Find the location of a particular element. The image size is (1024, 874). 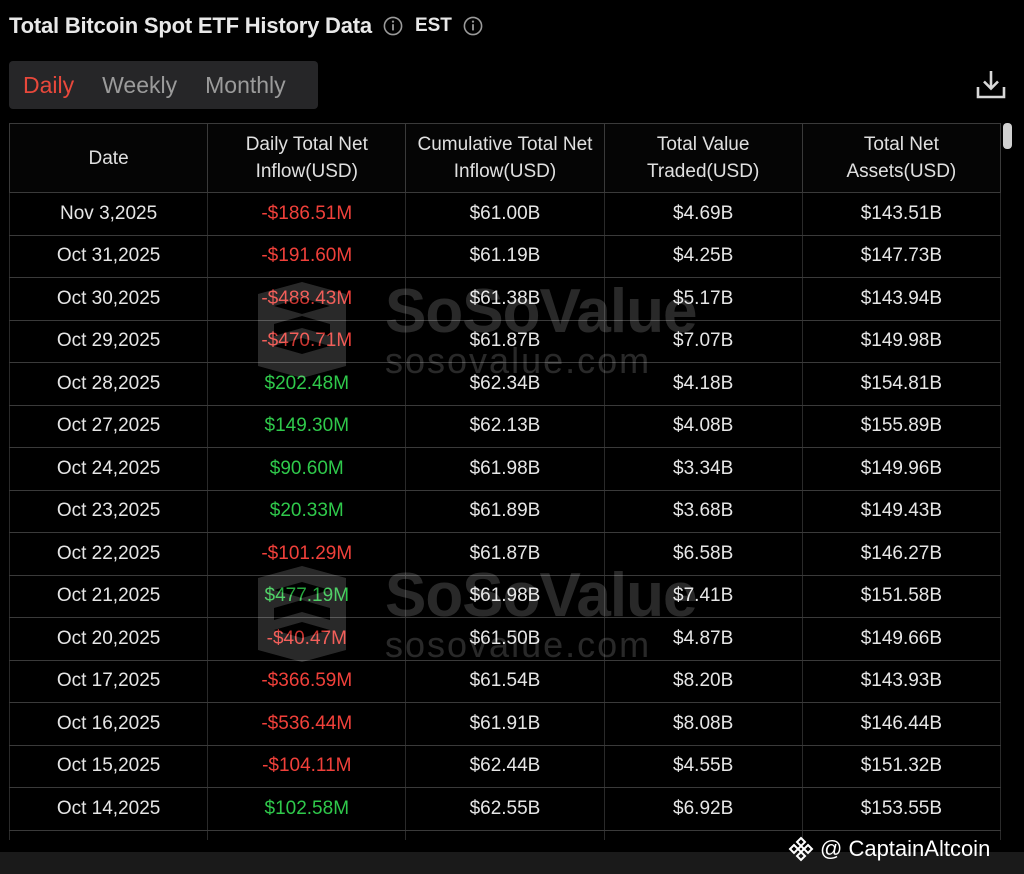

table-row: Oct 14,2025 $102.58M $62.55B $6.92B $153.55B is located at coordinates (505, 809).